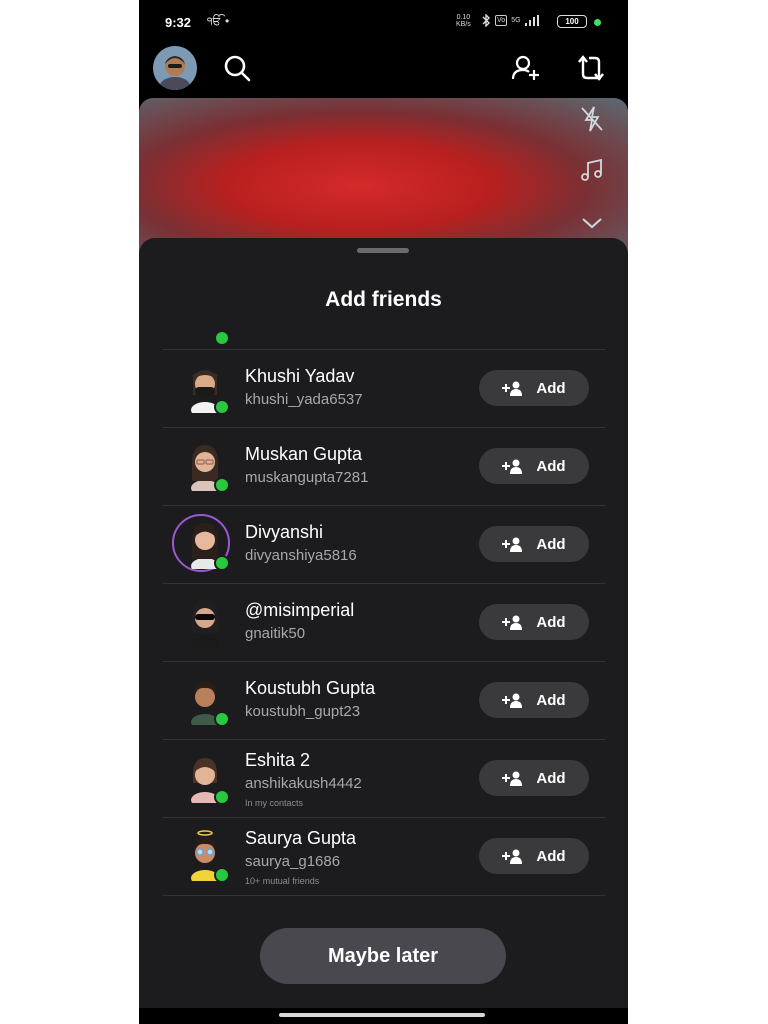  What do you see at coordinates (592, 119) in the screenshot?
I see `flash-off-icon` at bounding box center [592, 119].